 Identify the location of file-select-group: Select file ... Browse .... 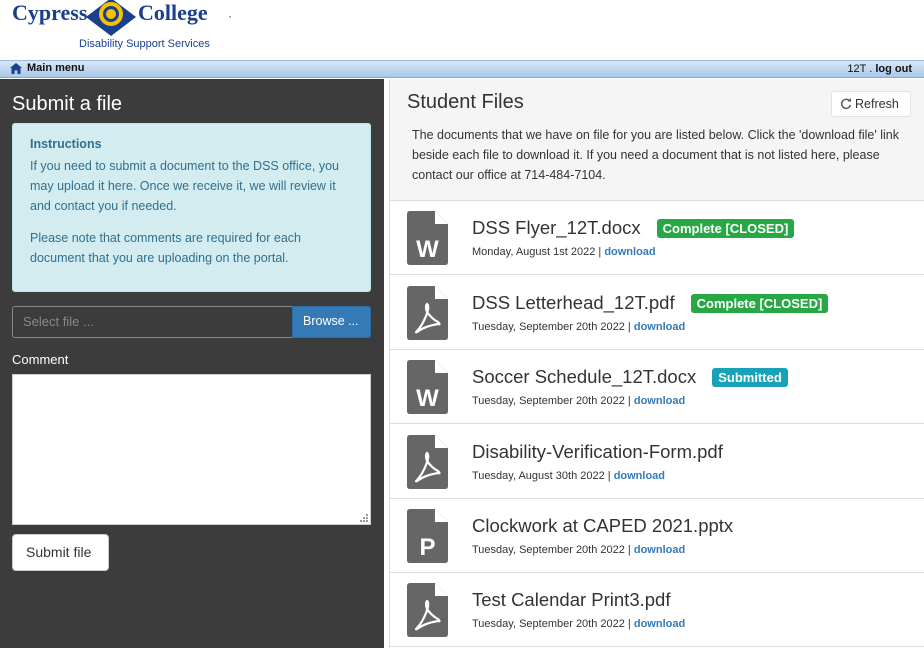
(191, 322).